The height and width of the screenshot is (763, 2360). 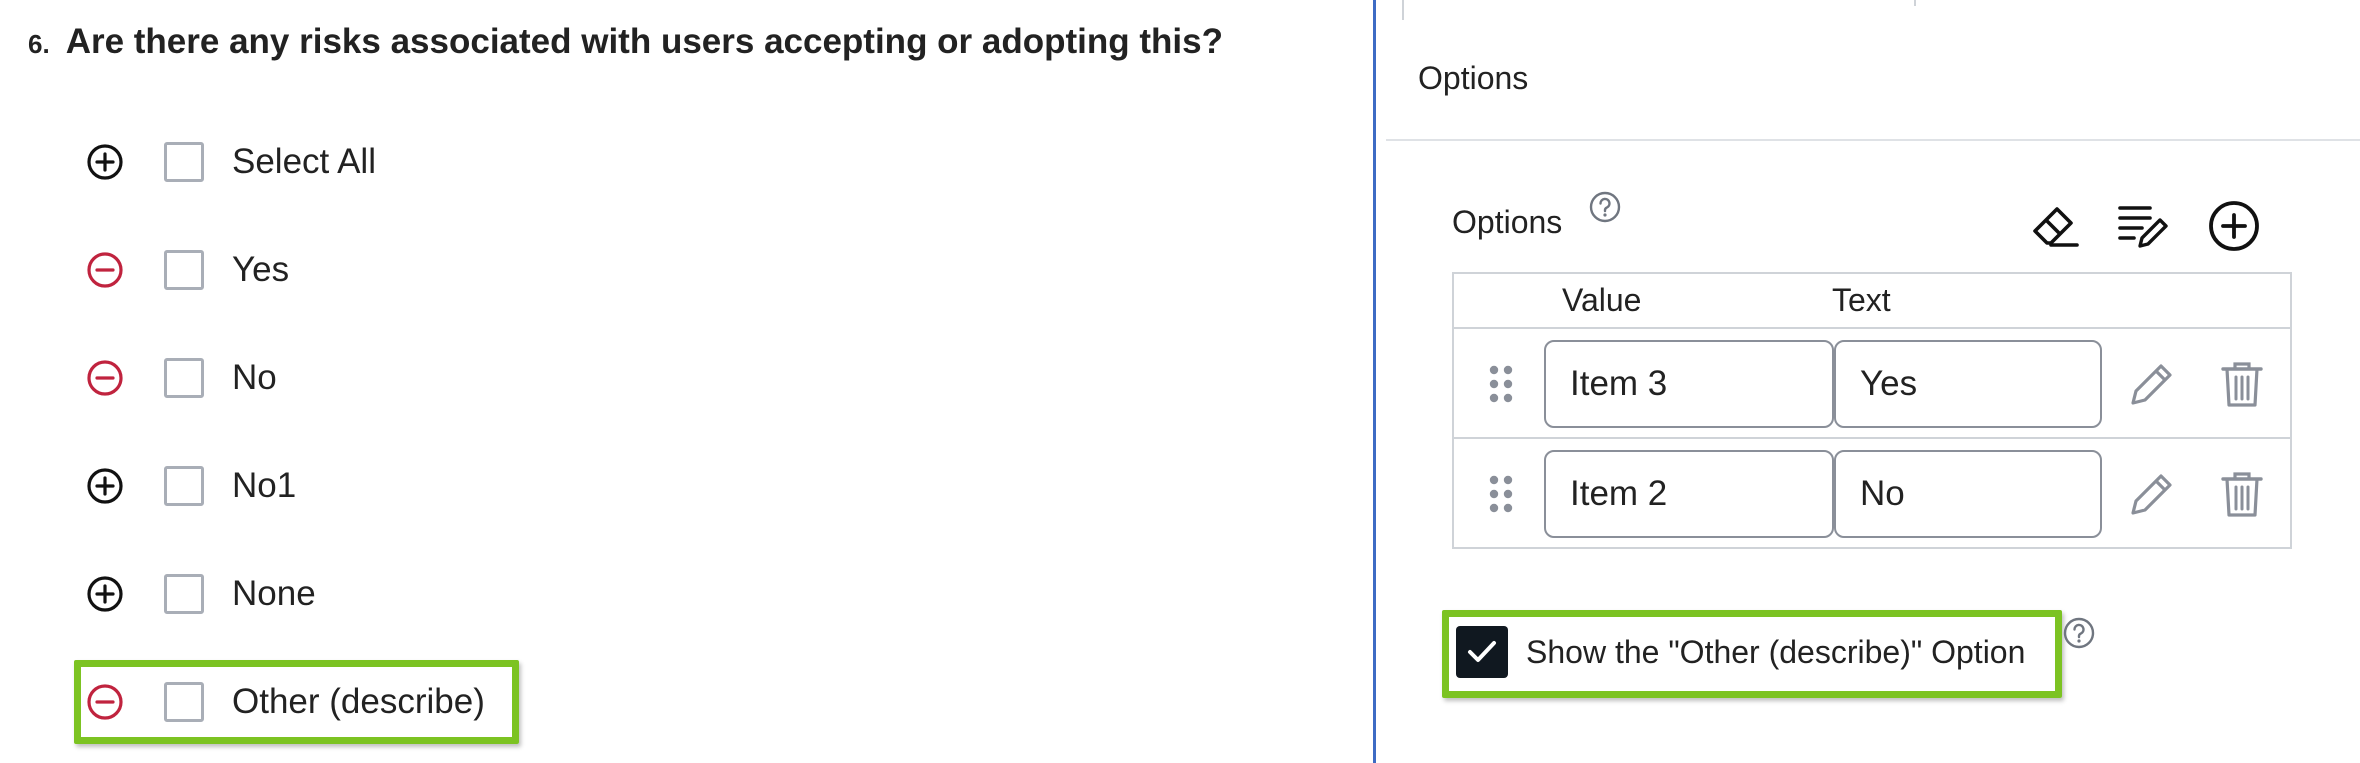 I want to click on show-other-checkbox, so click(x=1482, y=652).